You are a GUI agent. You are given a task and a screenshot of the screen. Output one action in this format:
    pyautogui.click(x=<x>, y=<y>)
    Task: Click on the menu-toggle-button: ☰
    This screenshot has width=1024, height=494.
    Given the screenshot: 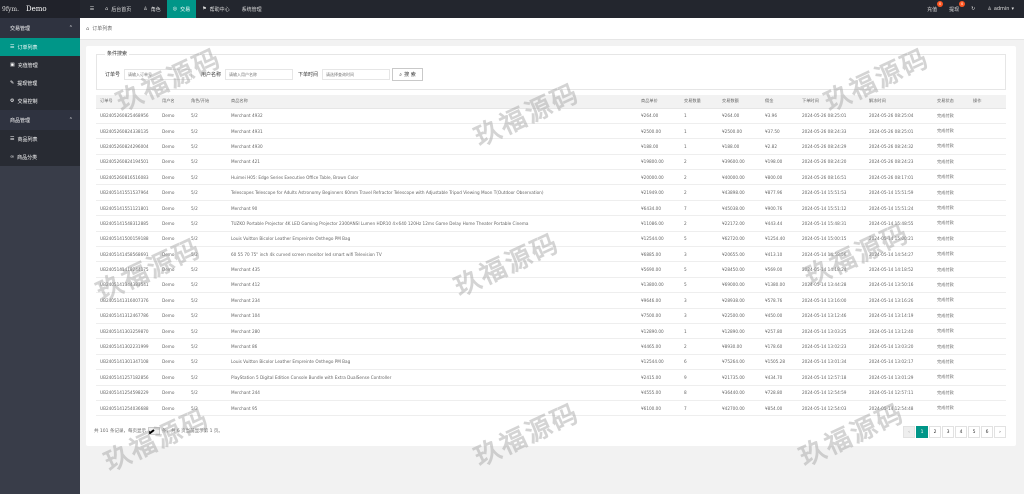 What is the action you would take?
    pyautogui.click(x=92, y=9)
    